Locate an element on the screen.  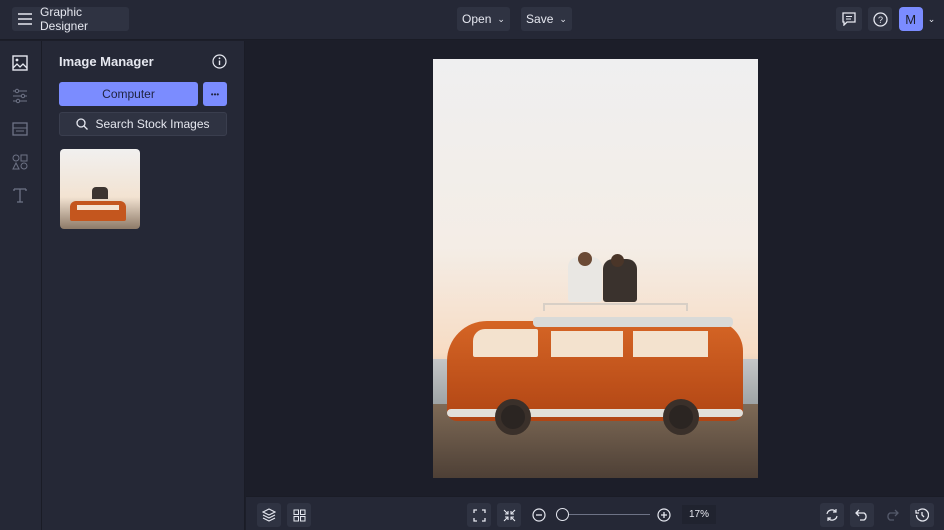
layout-icon is located at coordinates (21, 130).